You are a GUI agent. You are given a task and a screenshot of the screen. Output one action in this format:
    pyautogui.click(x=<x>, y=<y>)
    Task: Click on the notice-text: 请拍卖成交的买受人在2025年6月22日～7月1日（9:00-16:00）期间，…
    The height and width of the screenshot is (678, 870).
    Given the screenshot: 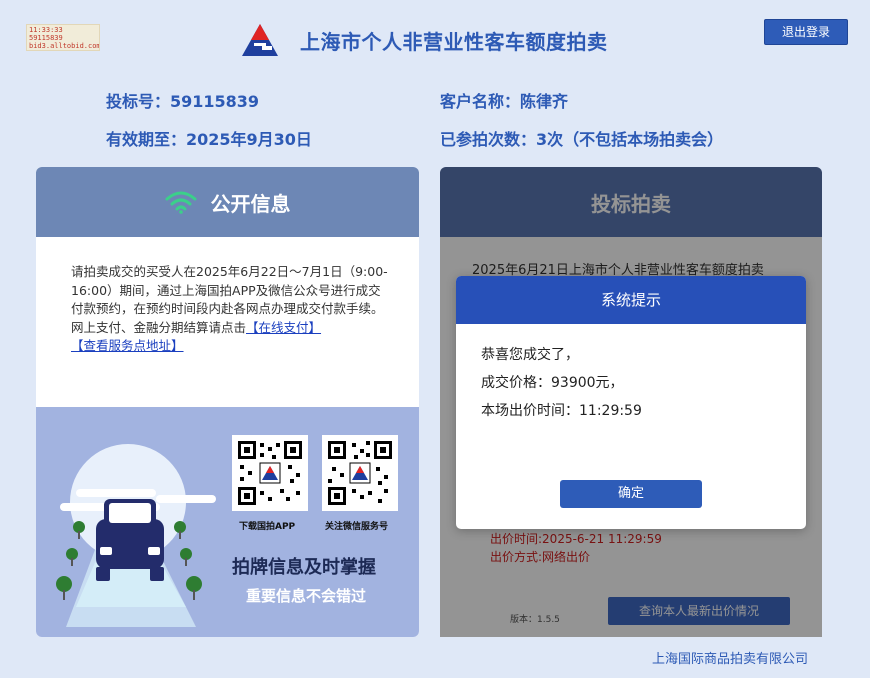 What is the action you would take?
    pyautogui.click(x=229, y=290)
    